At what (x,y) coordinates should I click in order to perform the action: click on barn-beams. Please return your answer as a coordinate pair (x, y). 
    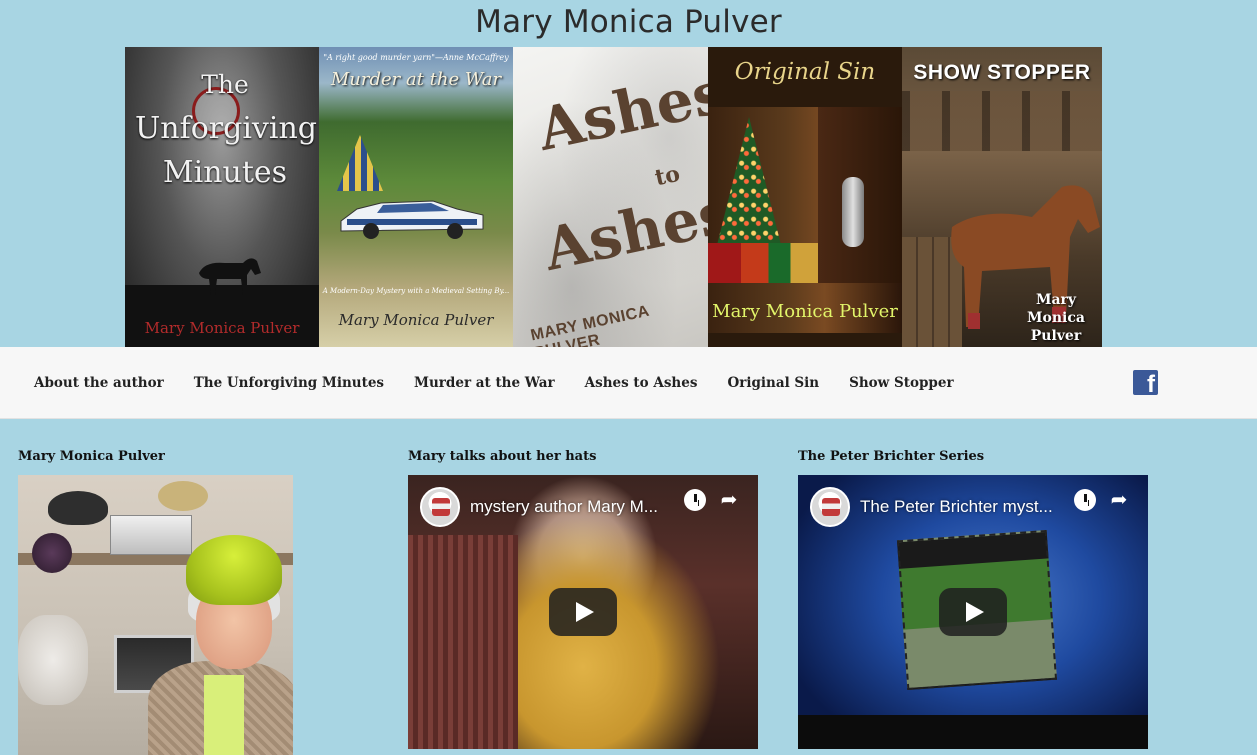
    Looking at the image, I should click on (1002, 121).